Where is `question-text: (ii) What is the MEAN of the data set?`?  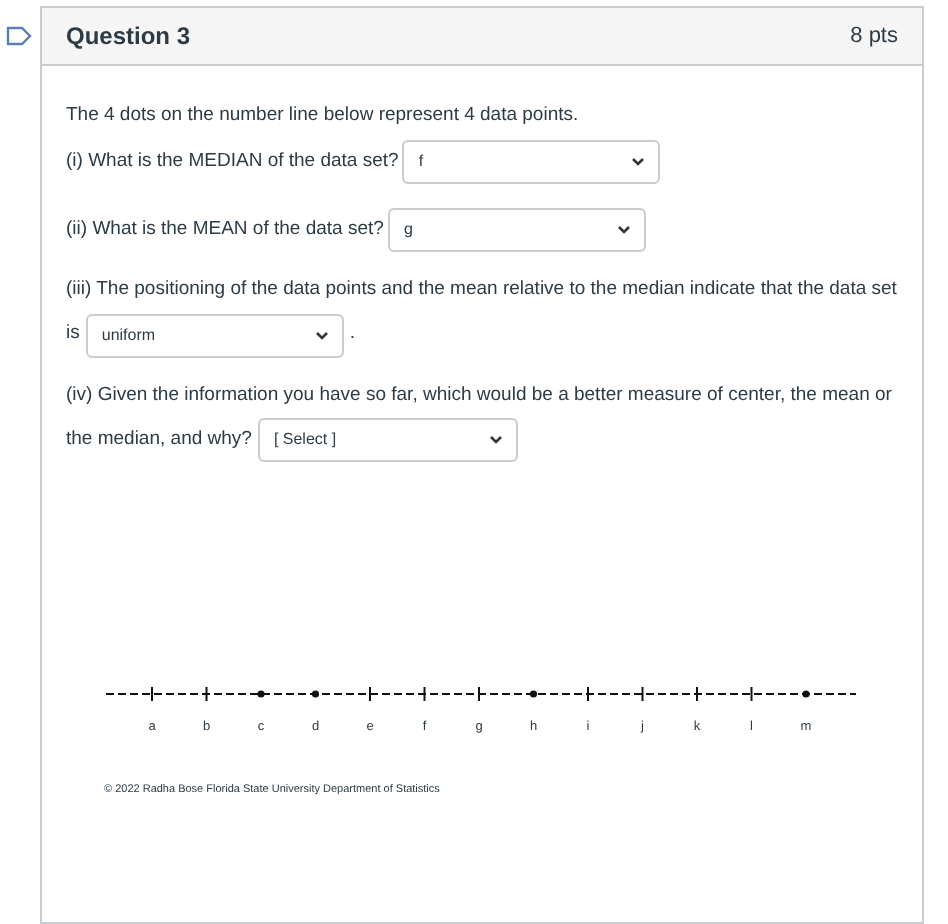
question-text: (ii) What is the MEAN of the data set? is located at coordinates (225, 230).